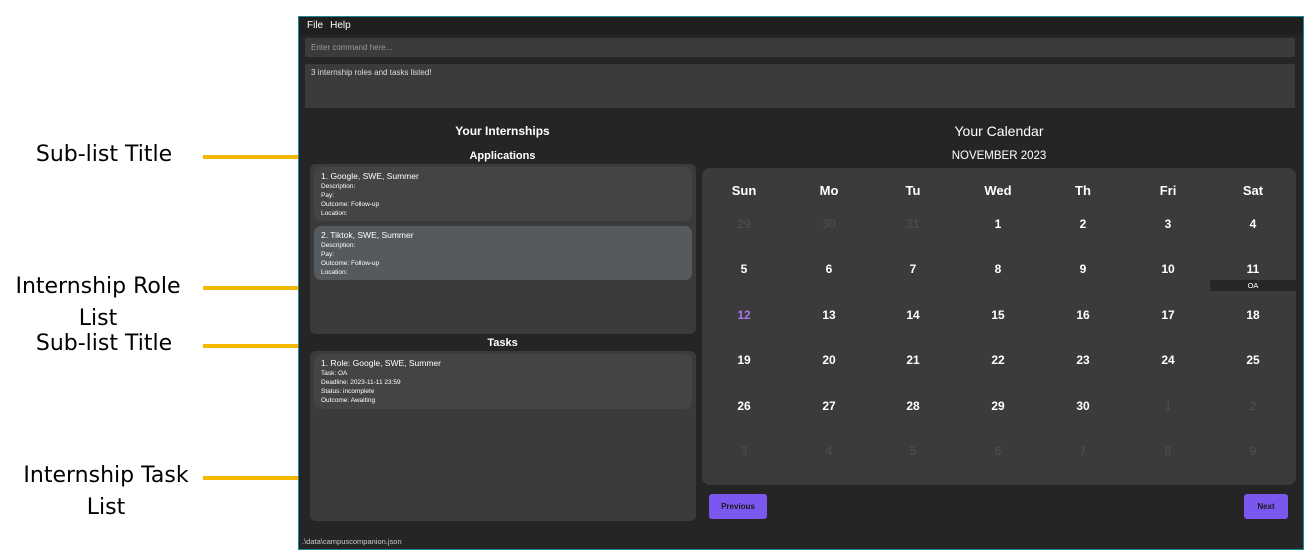  Describe the element at coordinates (1253, 285) in the screenshot. I see `calendar-event: OA` at that location.